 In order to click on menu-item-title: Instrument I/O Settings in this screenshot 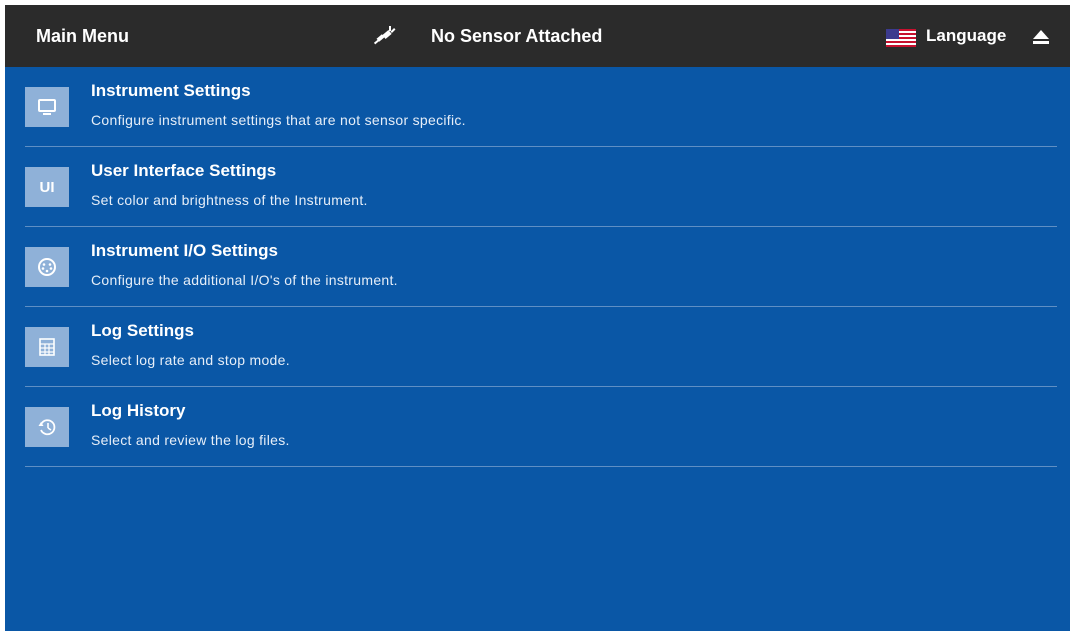, I will do `click(185, 250)`.